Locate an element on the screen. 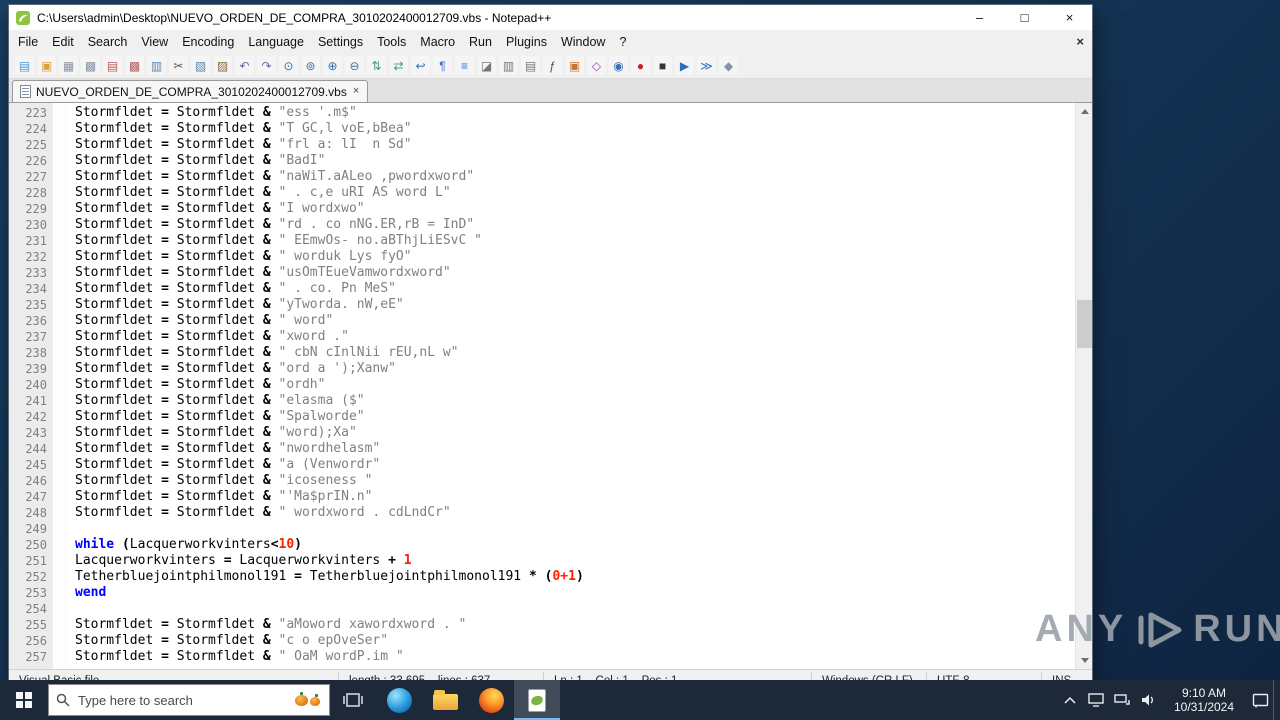 The width and height of the screenshot is (1280, 720). menu-run: Run is located at coordinates (480, 42).